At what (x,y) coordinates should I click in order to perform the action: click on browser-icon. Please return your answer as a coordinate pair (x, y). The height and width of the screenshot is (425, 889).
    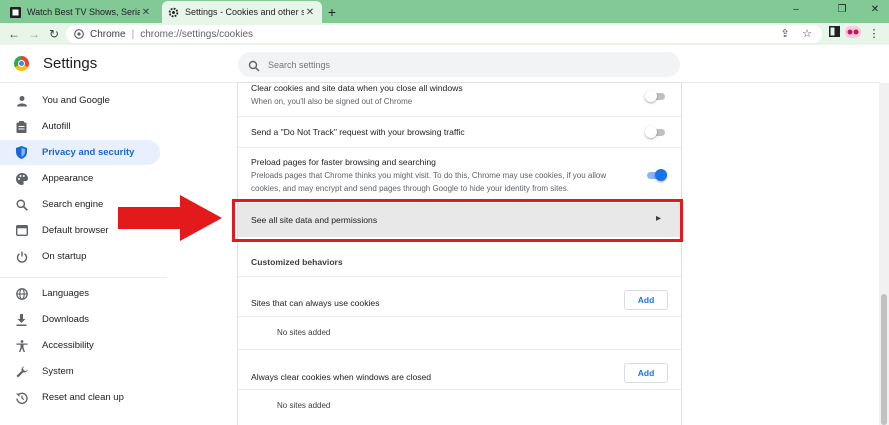
    Looking at the image, I should click on (21, 230).